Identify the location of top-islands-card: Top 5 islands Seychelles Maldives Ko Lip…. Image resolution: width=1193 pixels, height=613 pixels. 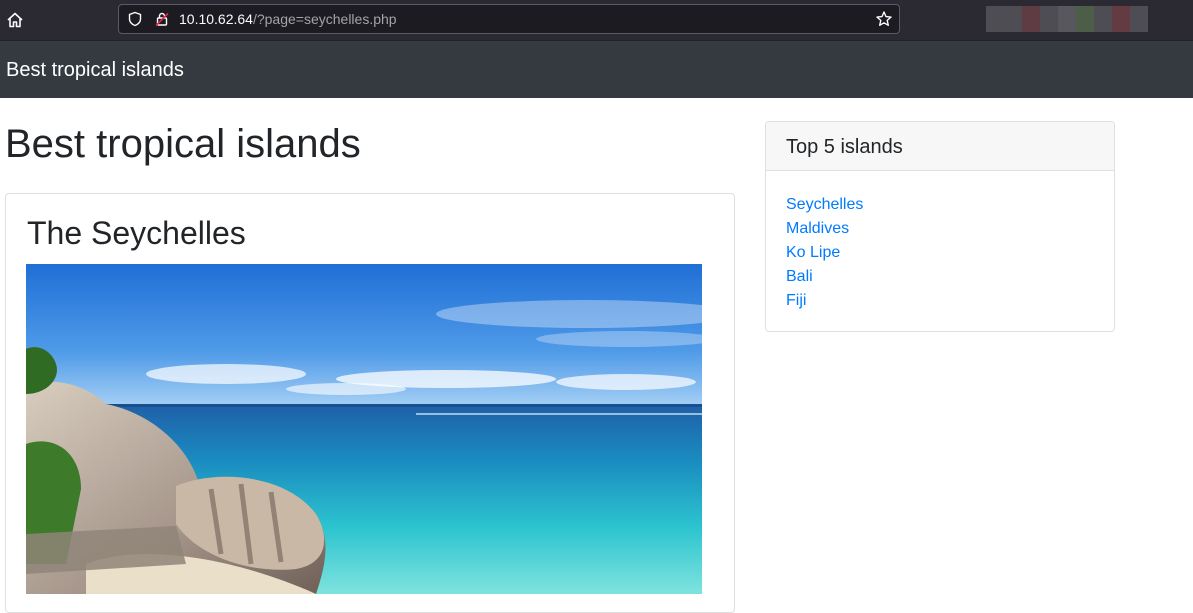
(940, 226).